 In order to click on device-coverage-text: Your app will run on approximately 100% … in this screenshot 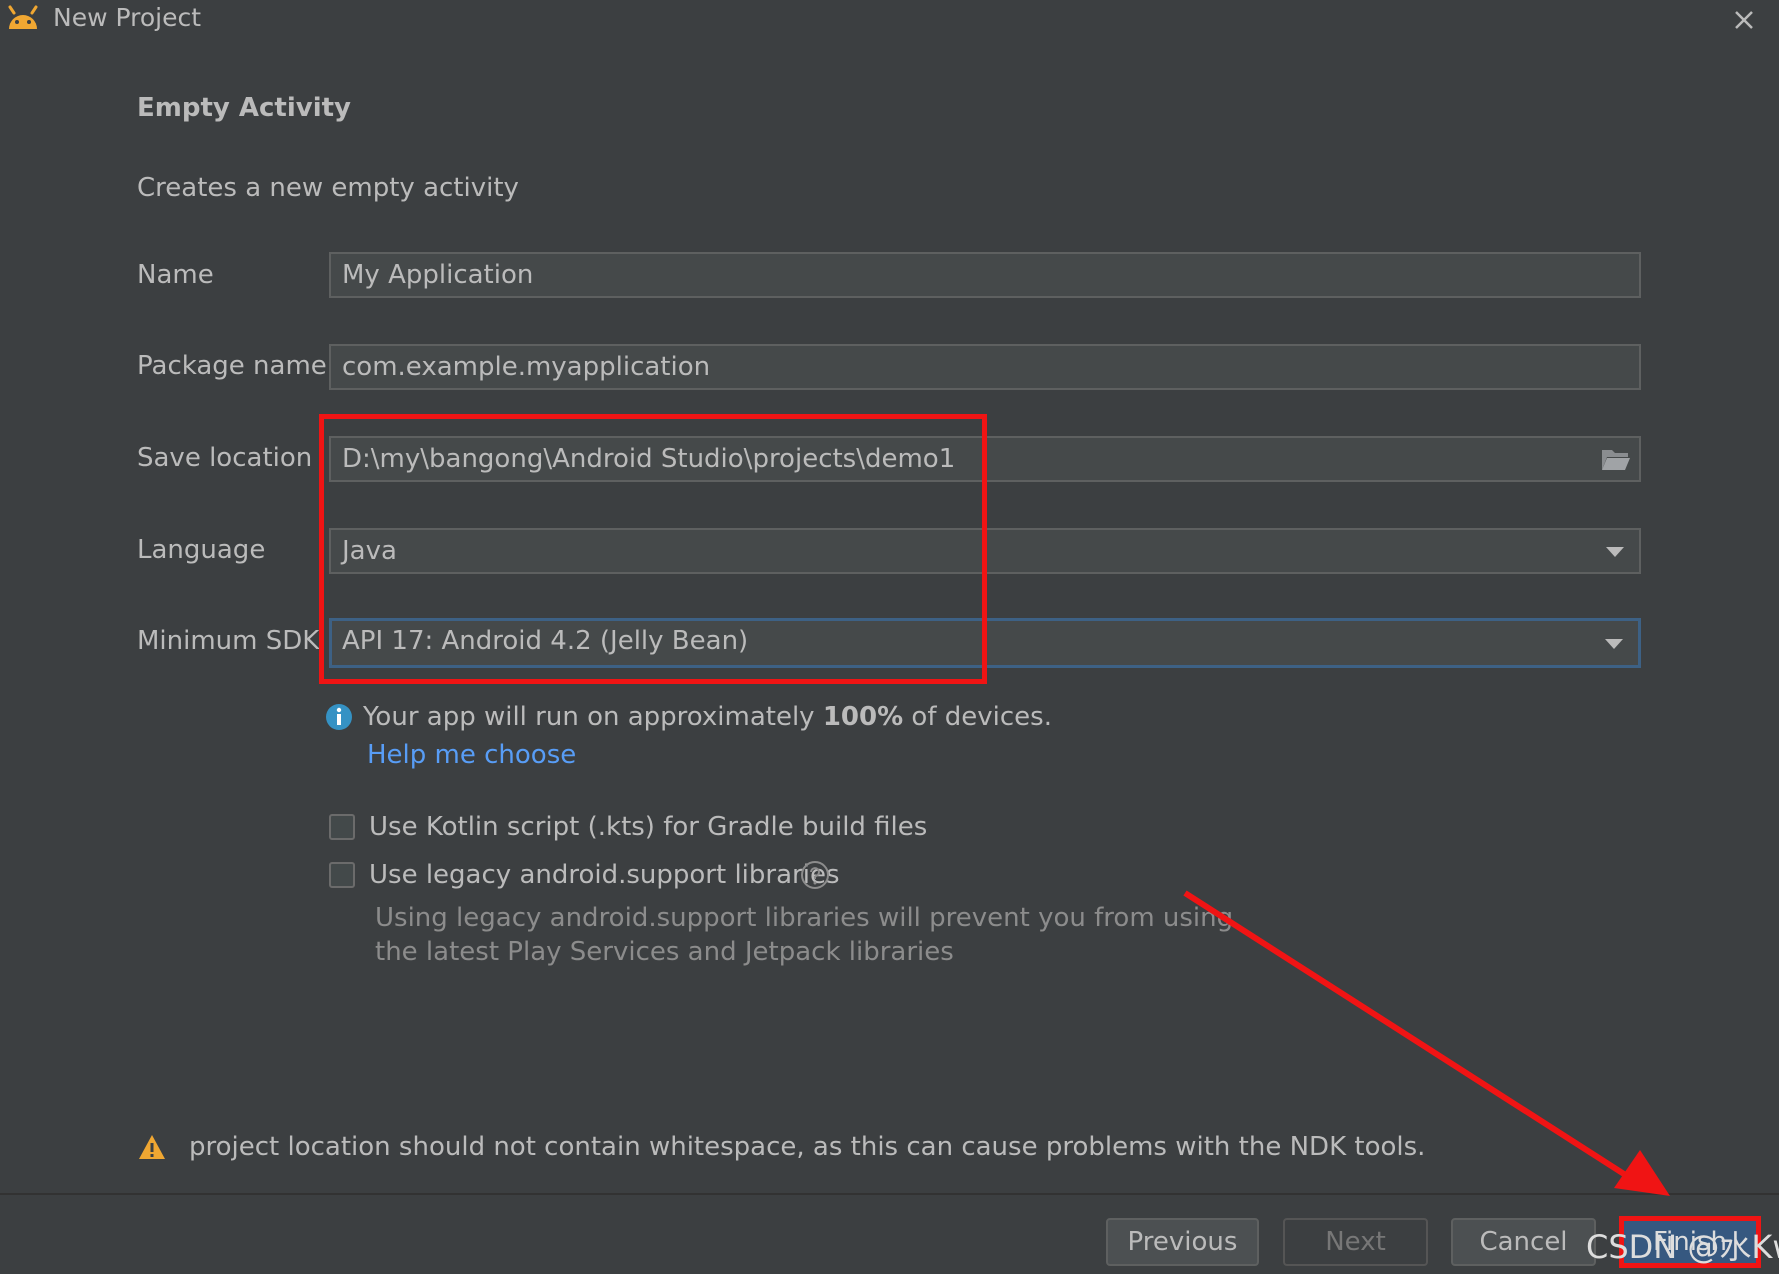, I will do `click(707, 717)`.